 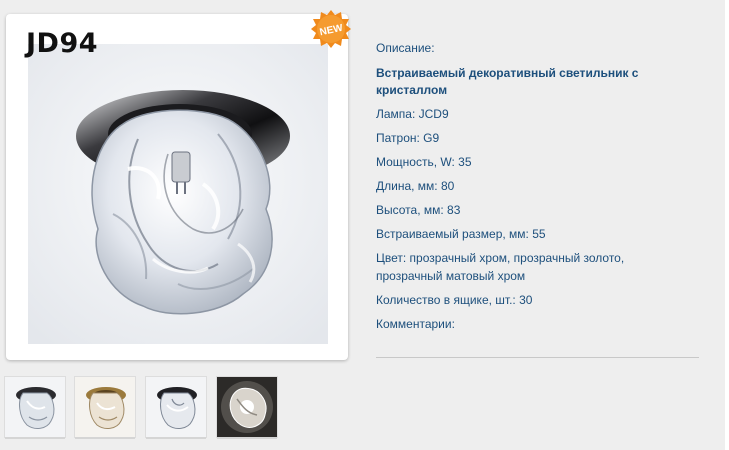 I want to click on spec-comments: Комментарии:, so click(x=415, y=324).